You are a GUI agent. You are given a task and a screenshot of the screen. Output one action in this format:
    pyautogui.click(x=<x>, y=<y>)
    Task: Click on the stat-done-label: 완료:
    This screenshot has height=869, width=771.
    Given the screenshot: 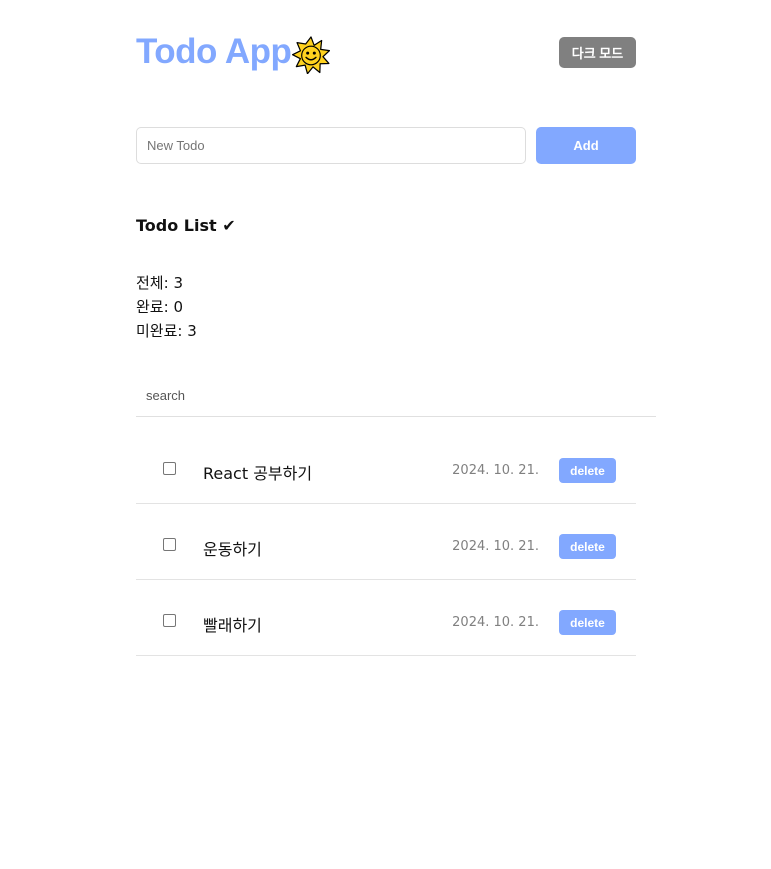 What is the action you would take?
    pyautogui.click(x=152, y=307)
    